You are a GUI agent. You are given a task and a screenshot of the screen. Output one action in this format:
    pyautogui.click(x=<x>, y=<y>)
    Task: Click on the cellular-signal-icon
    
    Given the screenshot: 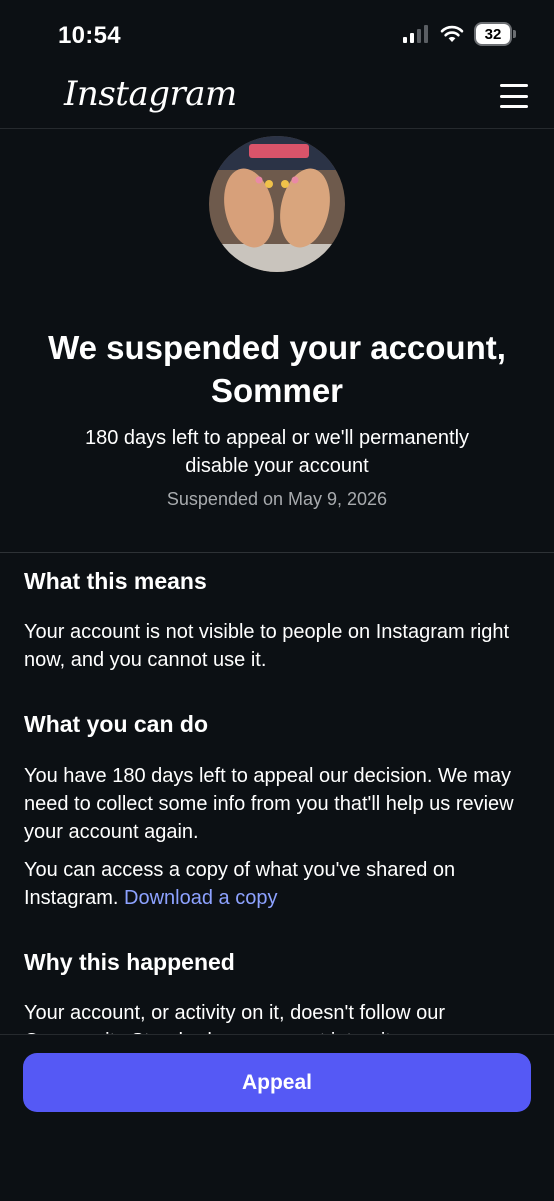 What is the action you would take?
    pyautogui.click(x=415, y=34)
    